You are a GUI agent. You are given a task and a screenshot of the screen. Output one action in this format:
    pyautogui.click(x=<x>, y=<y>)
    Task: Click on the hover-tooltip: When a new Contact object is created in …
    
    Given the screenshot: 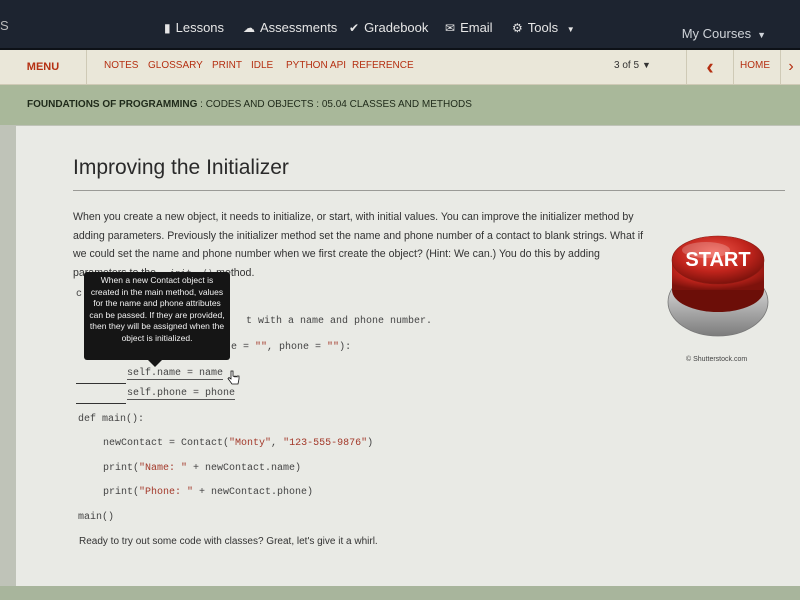 What is the action you would take?
    pyautogui.click(x=157, y=319)
    